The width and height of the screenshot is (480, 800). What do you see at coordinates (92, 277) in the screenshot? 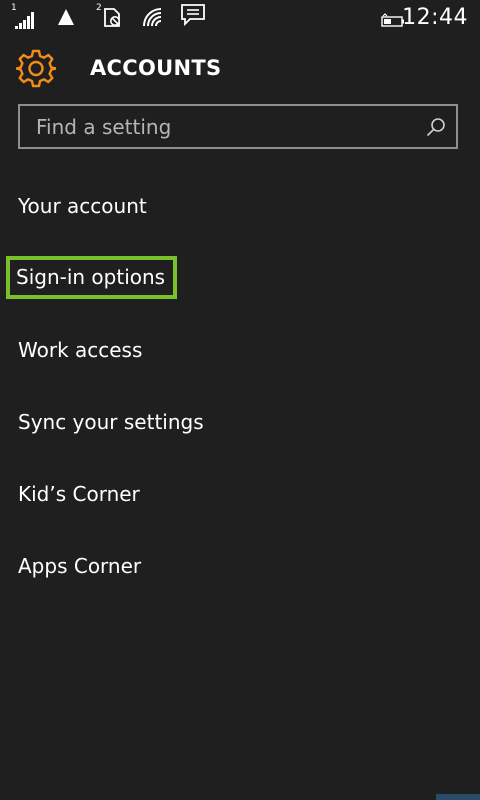
I see `menu-item-sign-in-options: Sign-in options` at bounding box center [92, 277].